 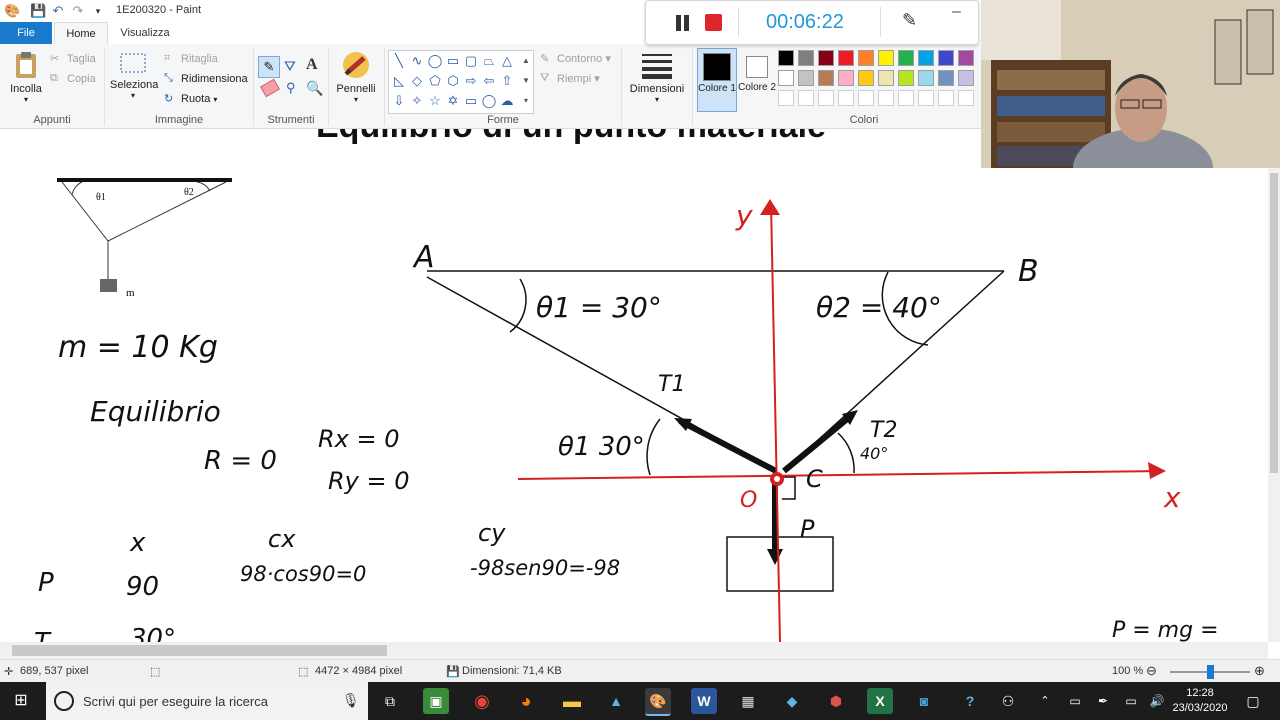 What do you see at coordinates (1103, 701) in the screenshot?
I see `pen-icon: ✒` at bounding box center [1103, 701].